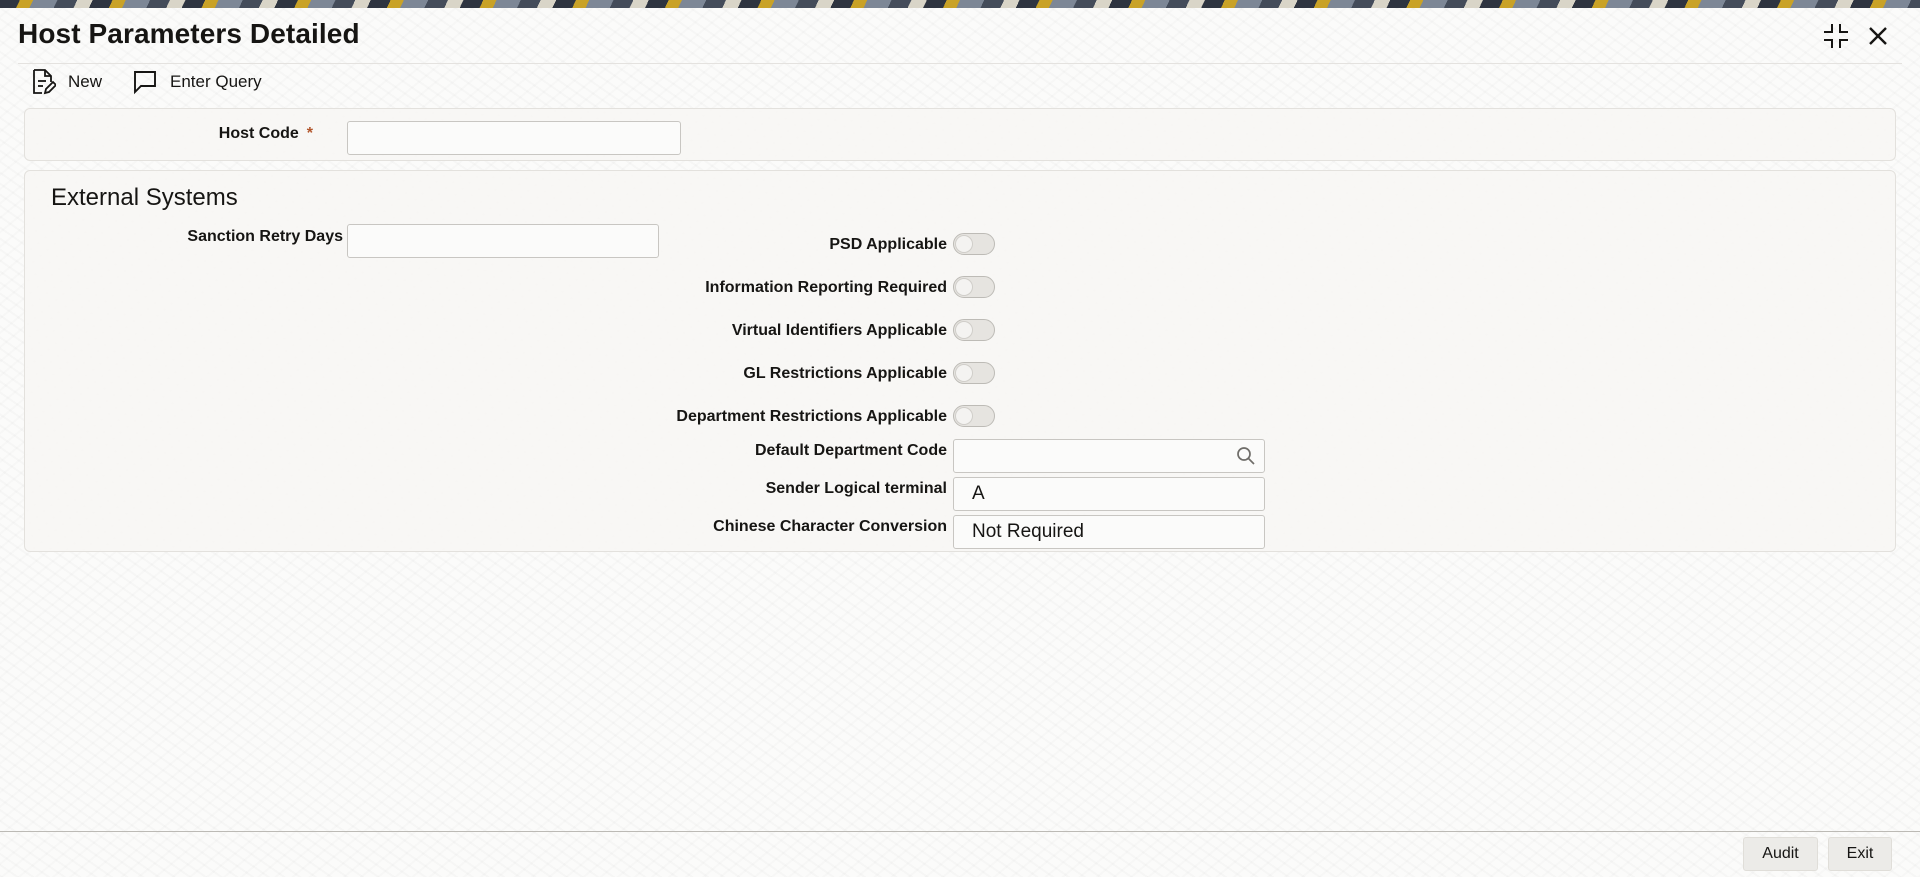 The image size is (1920, 877). I want to click on exit-button: Exit, so click(1860, 854).